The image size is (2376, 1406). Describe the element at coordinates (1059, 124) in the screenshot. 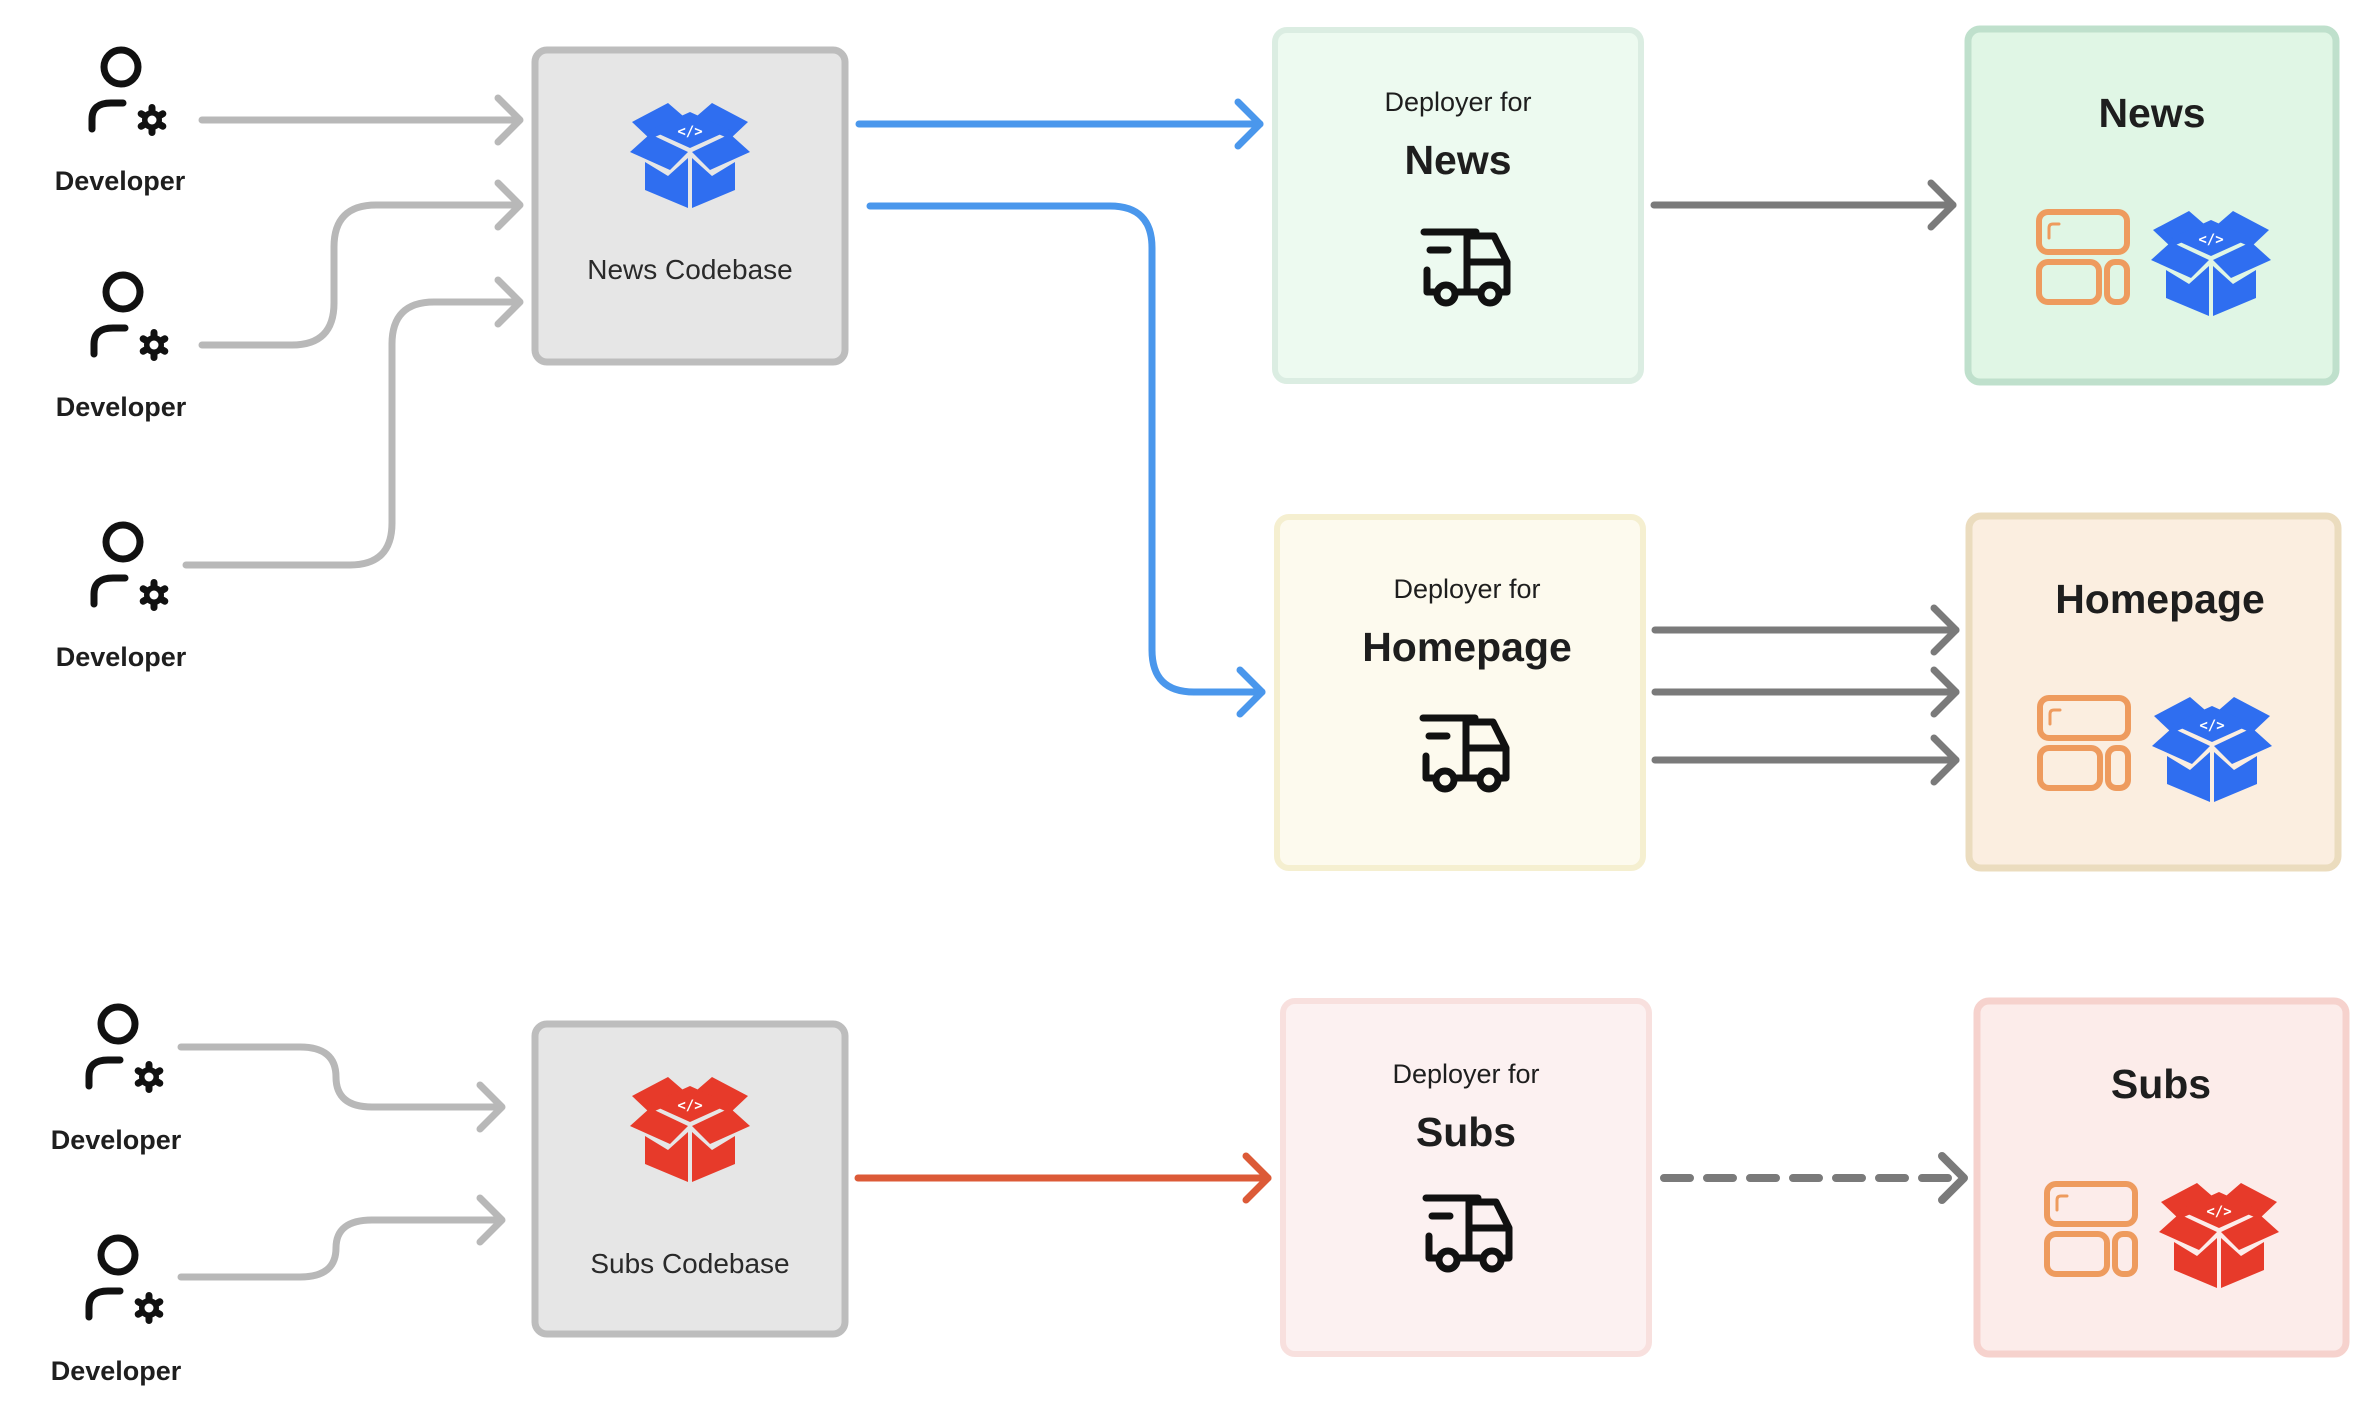

I see `arrow-news-codebase-to-deployer-news` at that location.